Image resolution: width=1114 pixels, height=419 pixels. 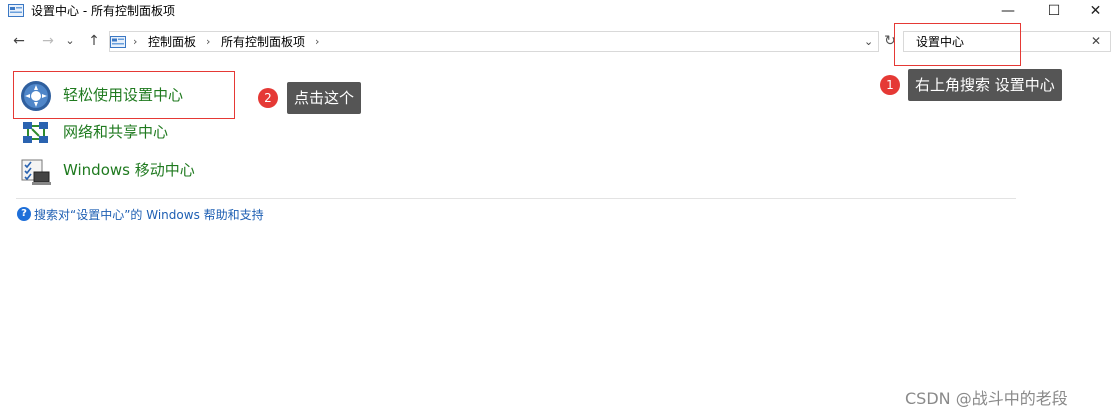 What do you see at coordinates (263, 42) in the screenshot?
I see `breadcrumb-all-items: 所有控制面板项` at bounding box center [263, 42].